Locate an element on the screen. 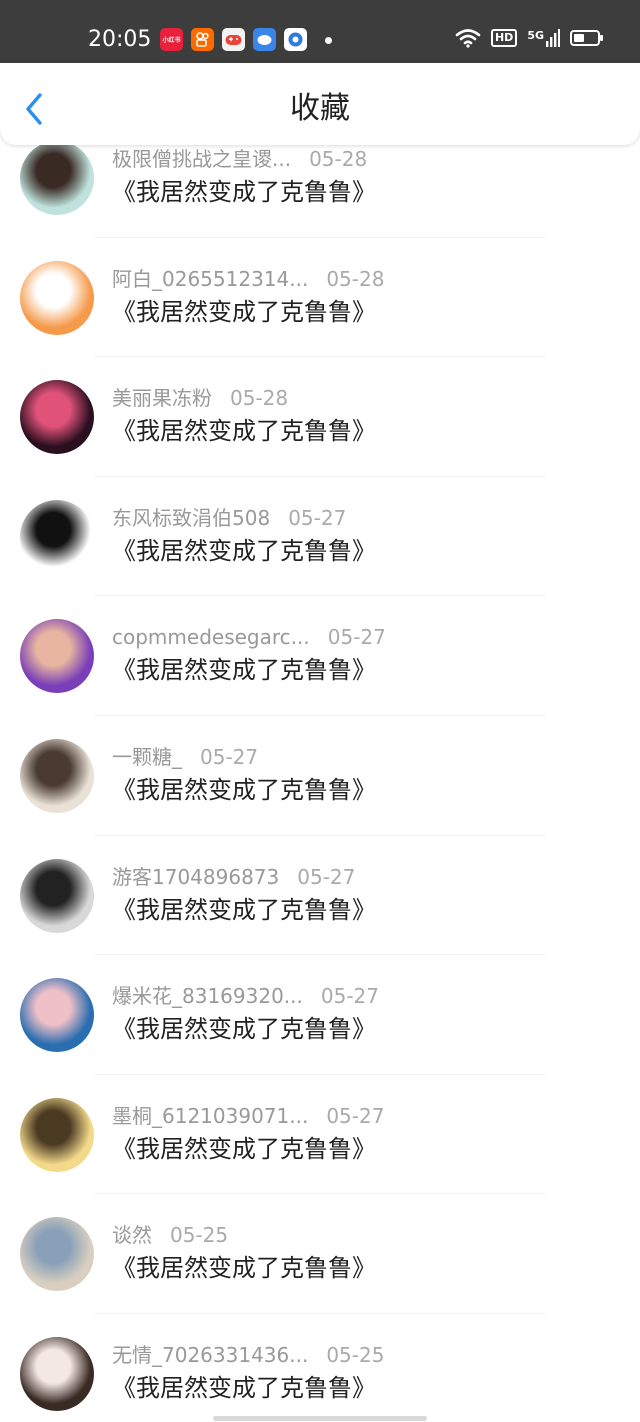 The image size is (640, 1422). item-meta: 无情_7026331436... 05-25 is located at coordinates (248, 1355).